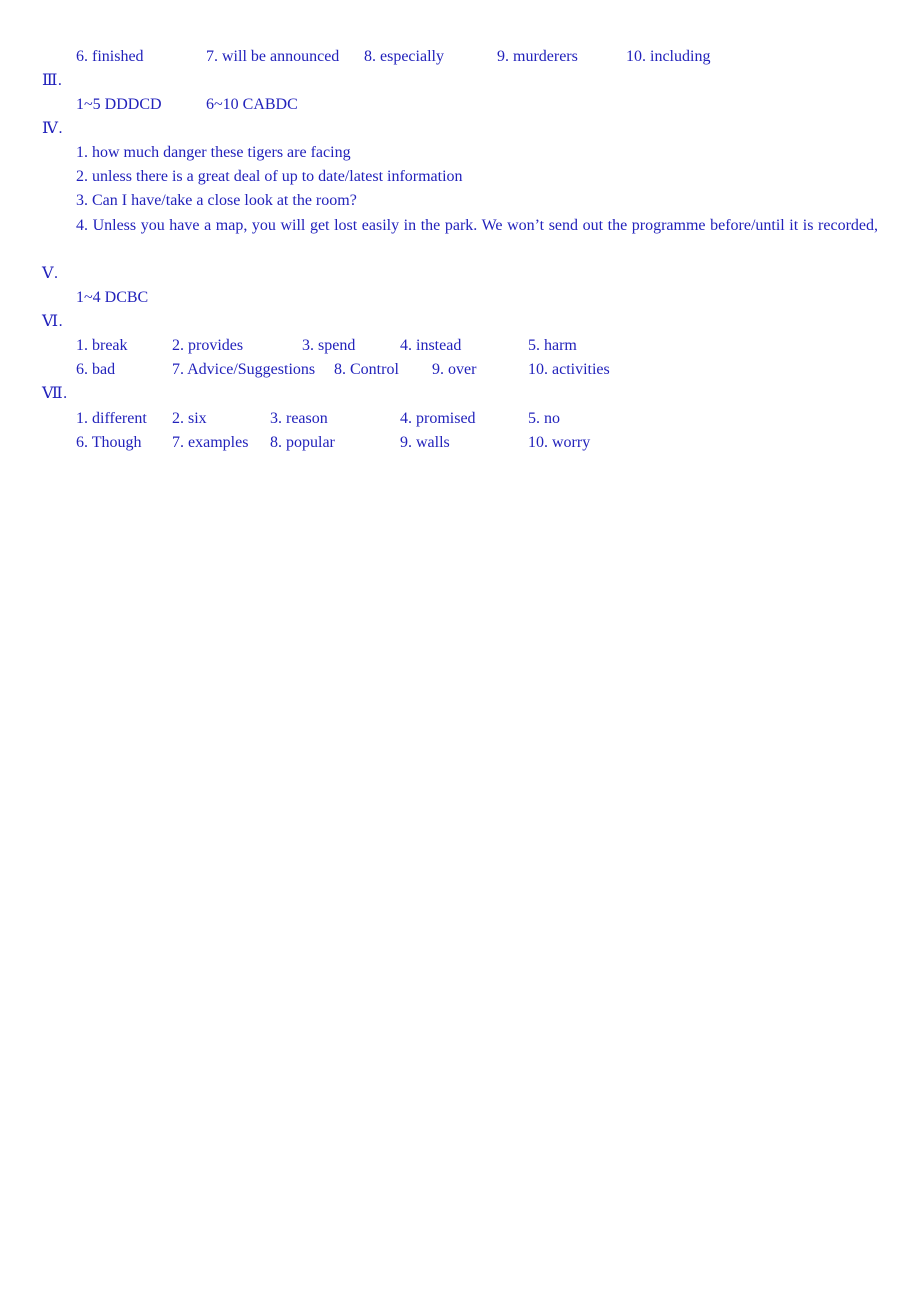 Image resolution: width=920 pixels, height=1302 pixels. What do you see at coordinates (110, 56) in the screenshot?
I see `answer-item-6: 6. finished` at bounding box center [110, 56].